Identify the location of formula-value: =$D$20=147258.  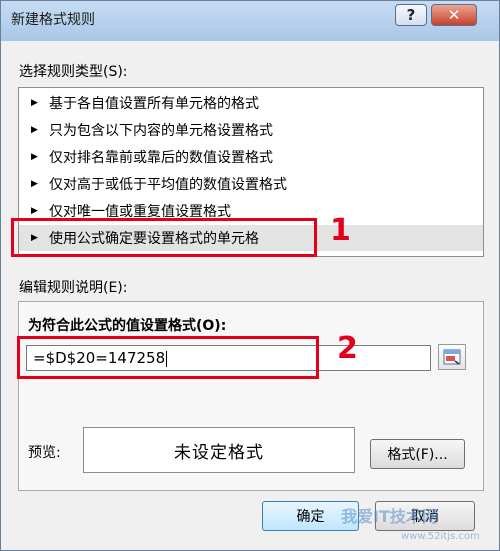
(99, 358).